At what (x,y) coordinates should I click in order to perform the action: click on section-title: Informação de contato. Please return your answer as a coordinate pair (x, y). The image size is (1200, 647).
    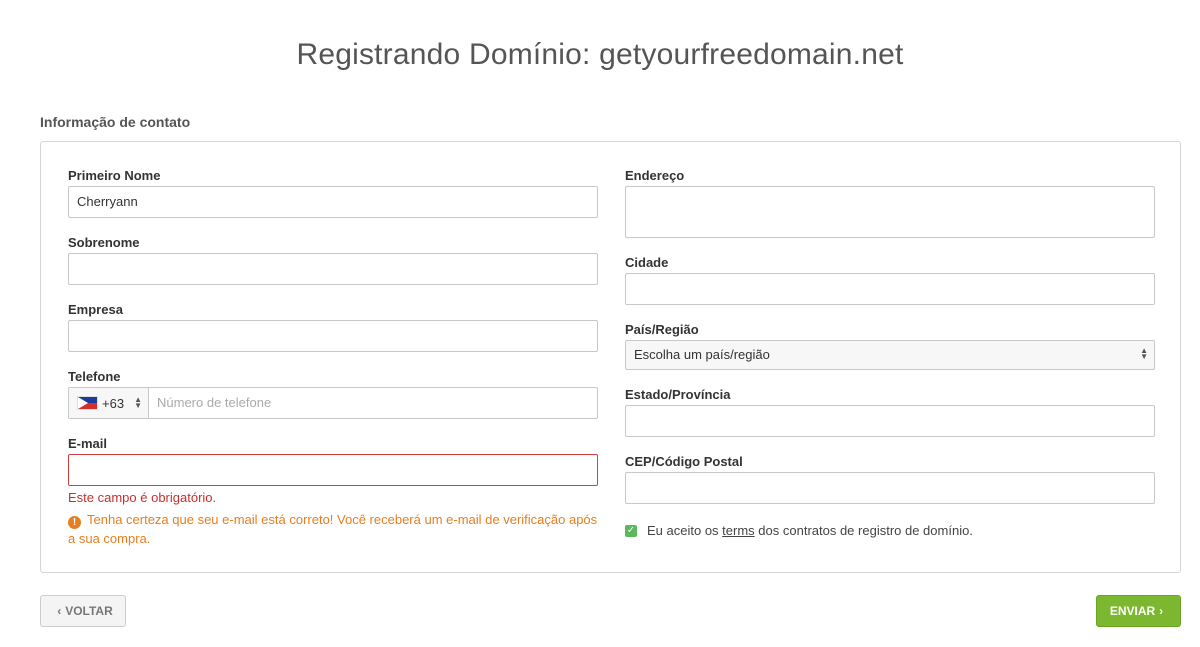
    Looking at the image, I should click on (115, 122).